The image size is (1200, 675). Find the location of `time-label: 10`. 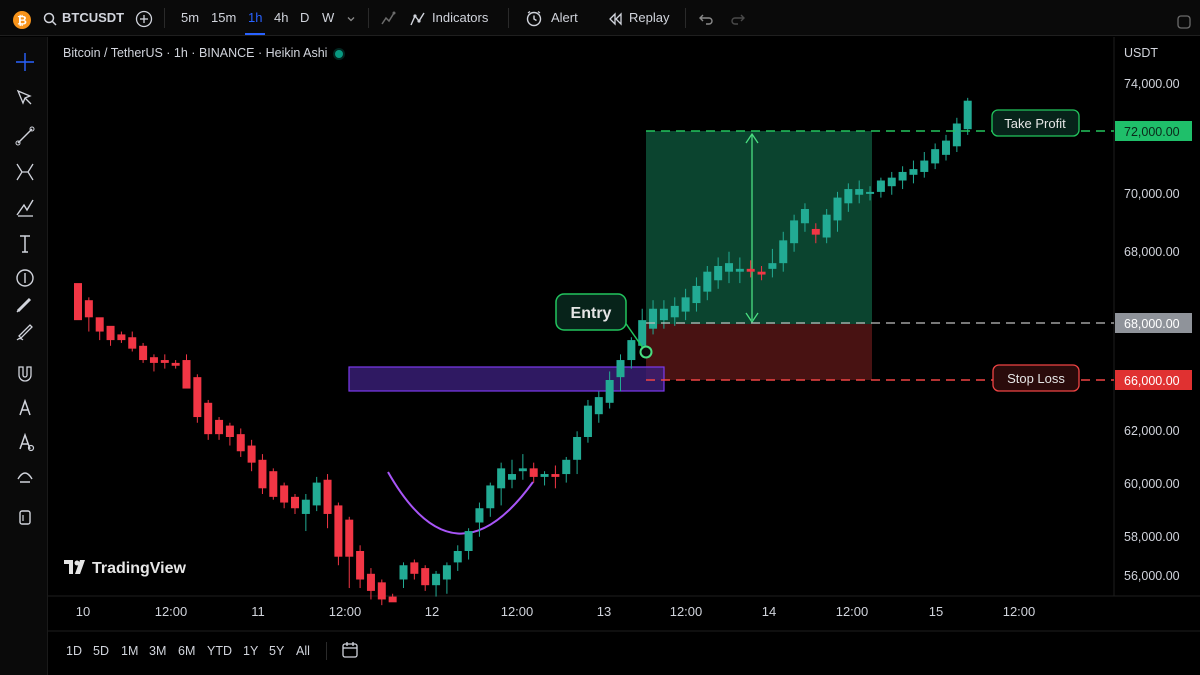

time-label: 10 is located at coordinates (83, 611).